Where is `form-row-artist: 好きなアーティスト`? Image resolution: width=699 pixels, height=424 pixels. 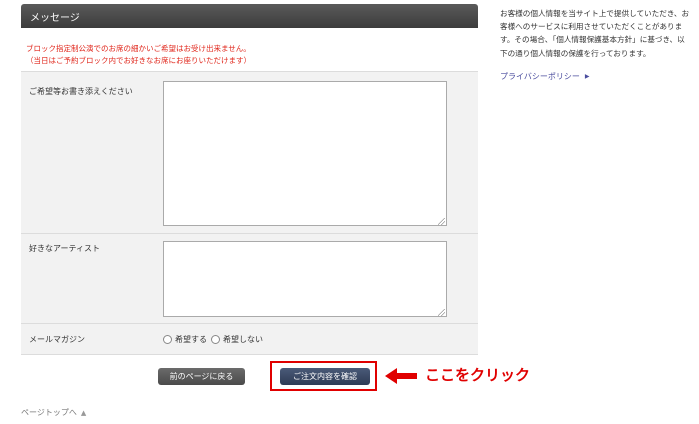
form-row-artist: 好きなアーティスト is located at coordinates (249, 279).